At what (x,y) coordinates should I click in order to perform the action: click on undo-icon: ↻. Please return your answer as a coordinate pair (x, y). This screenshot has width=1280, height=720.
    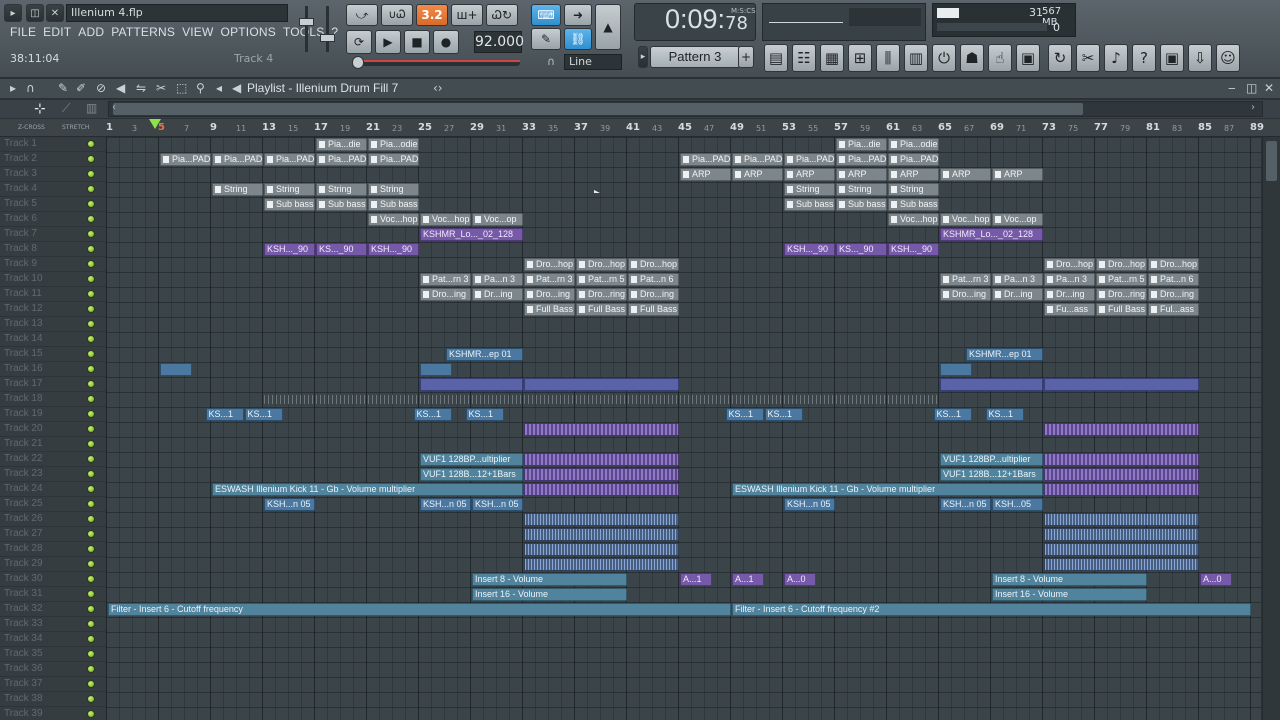
    Looking at the image, I should click on (1060, 58).